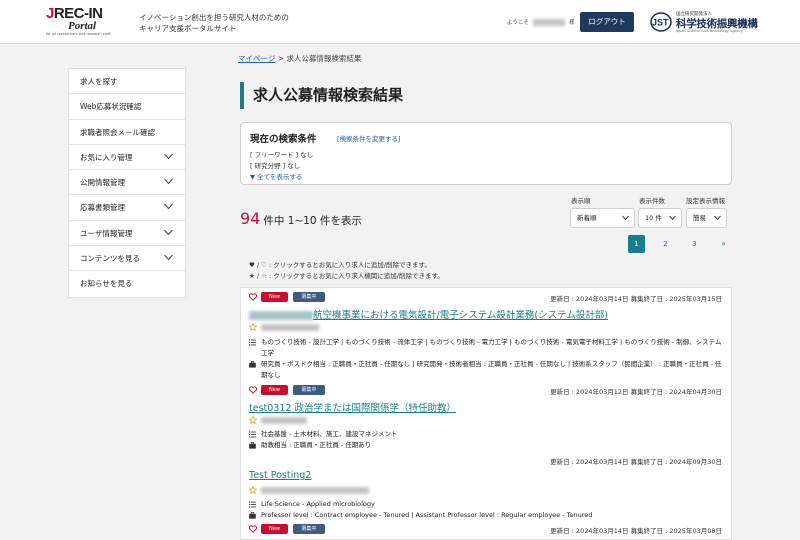 This screenshot has height=540, width=800. What do you see at coordinates (127, 82) in the screenshot?
I see `sidebar-item-search-jobs: 求人を探す` at bounding box center [127, 82].